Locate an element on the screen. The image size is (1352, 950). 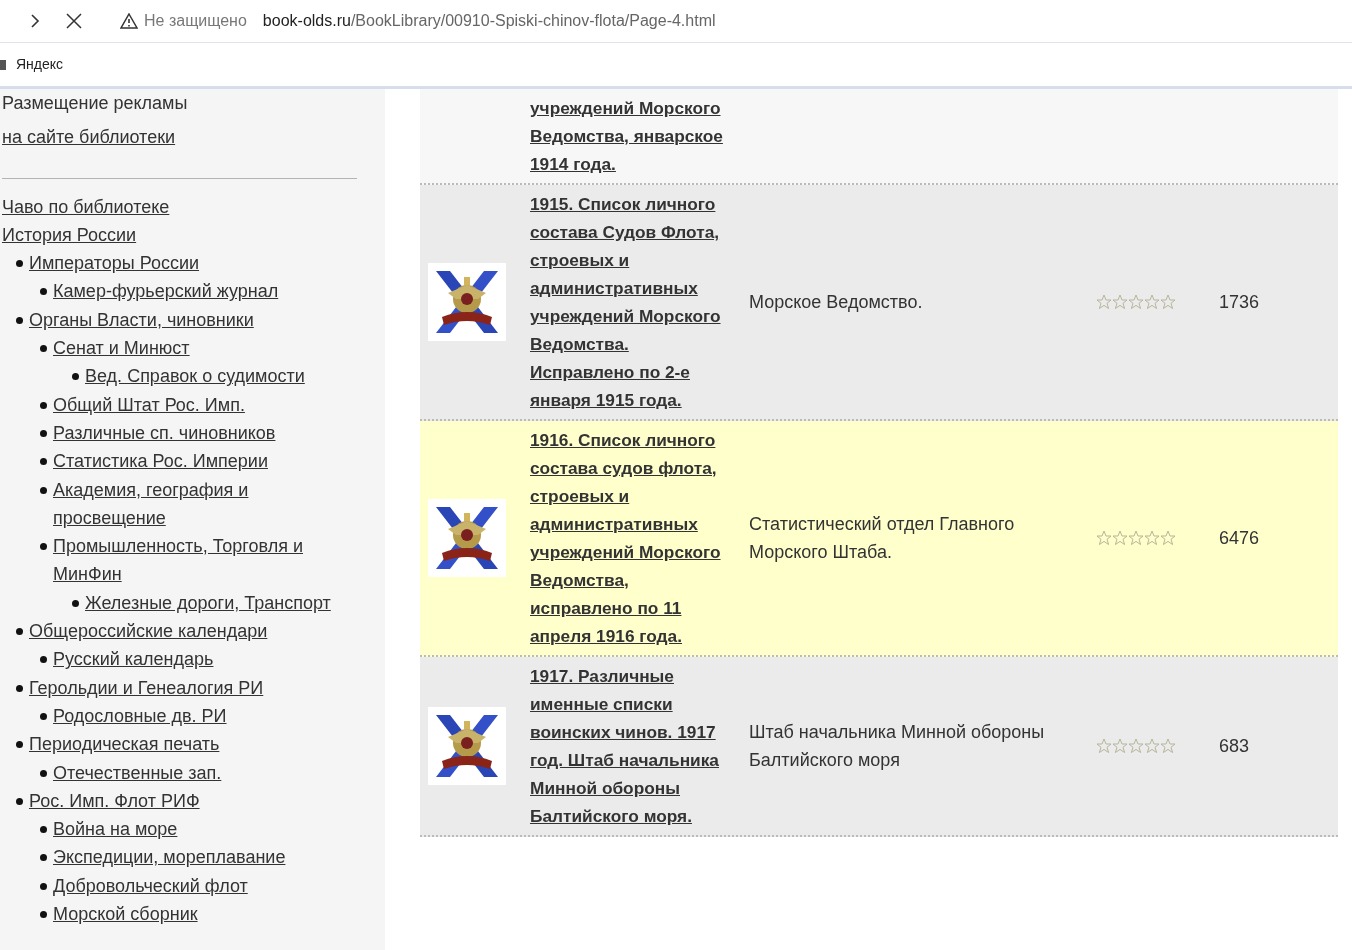
menu-link: Железные дороги, Транспорт is located at coordinates (208, 603).